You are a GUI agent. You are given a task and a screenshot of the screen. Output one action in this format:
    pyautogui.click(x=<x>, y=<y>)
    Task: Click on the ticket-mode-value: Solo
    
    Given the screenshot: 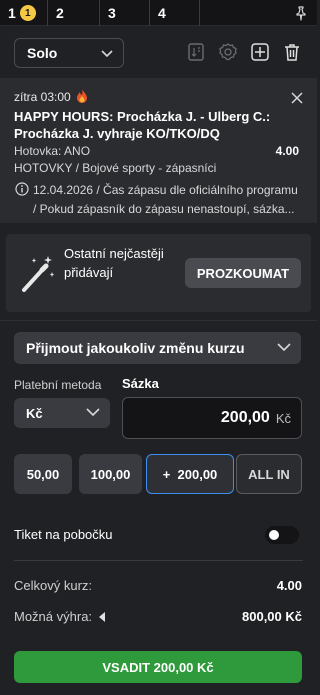 What is the action you would take?
    pyautogui.click(x=42, y=53)
    